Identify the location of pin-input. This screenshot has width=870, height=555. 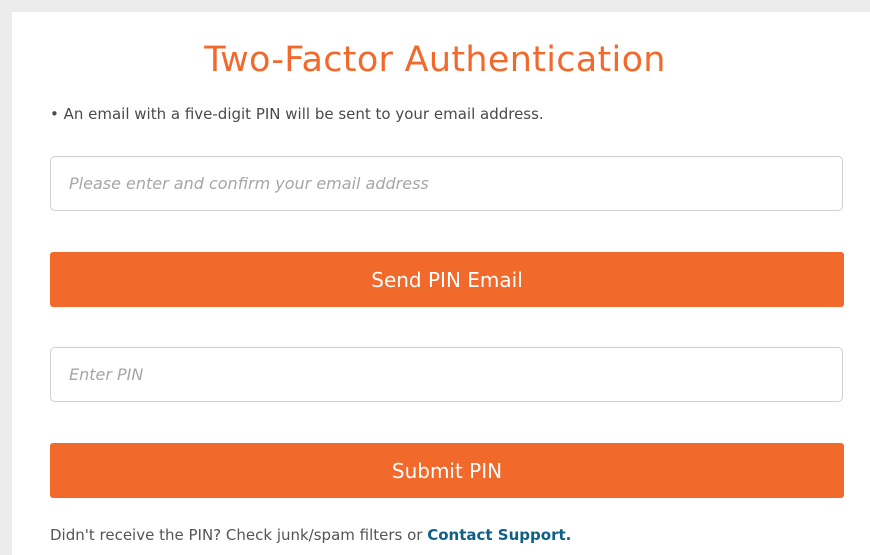
(446, 374).